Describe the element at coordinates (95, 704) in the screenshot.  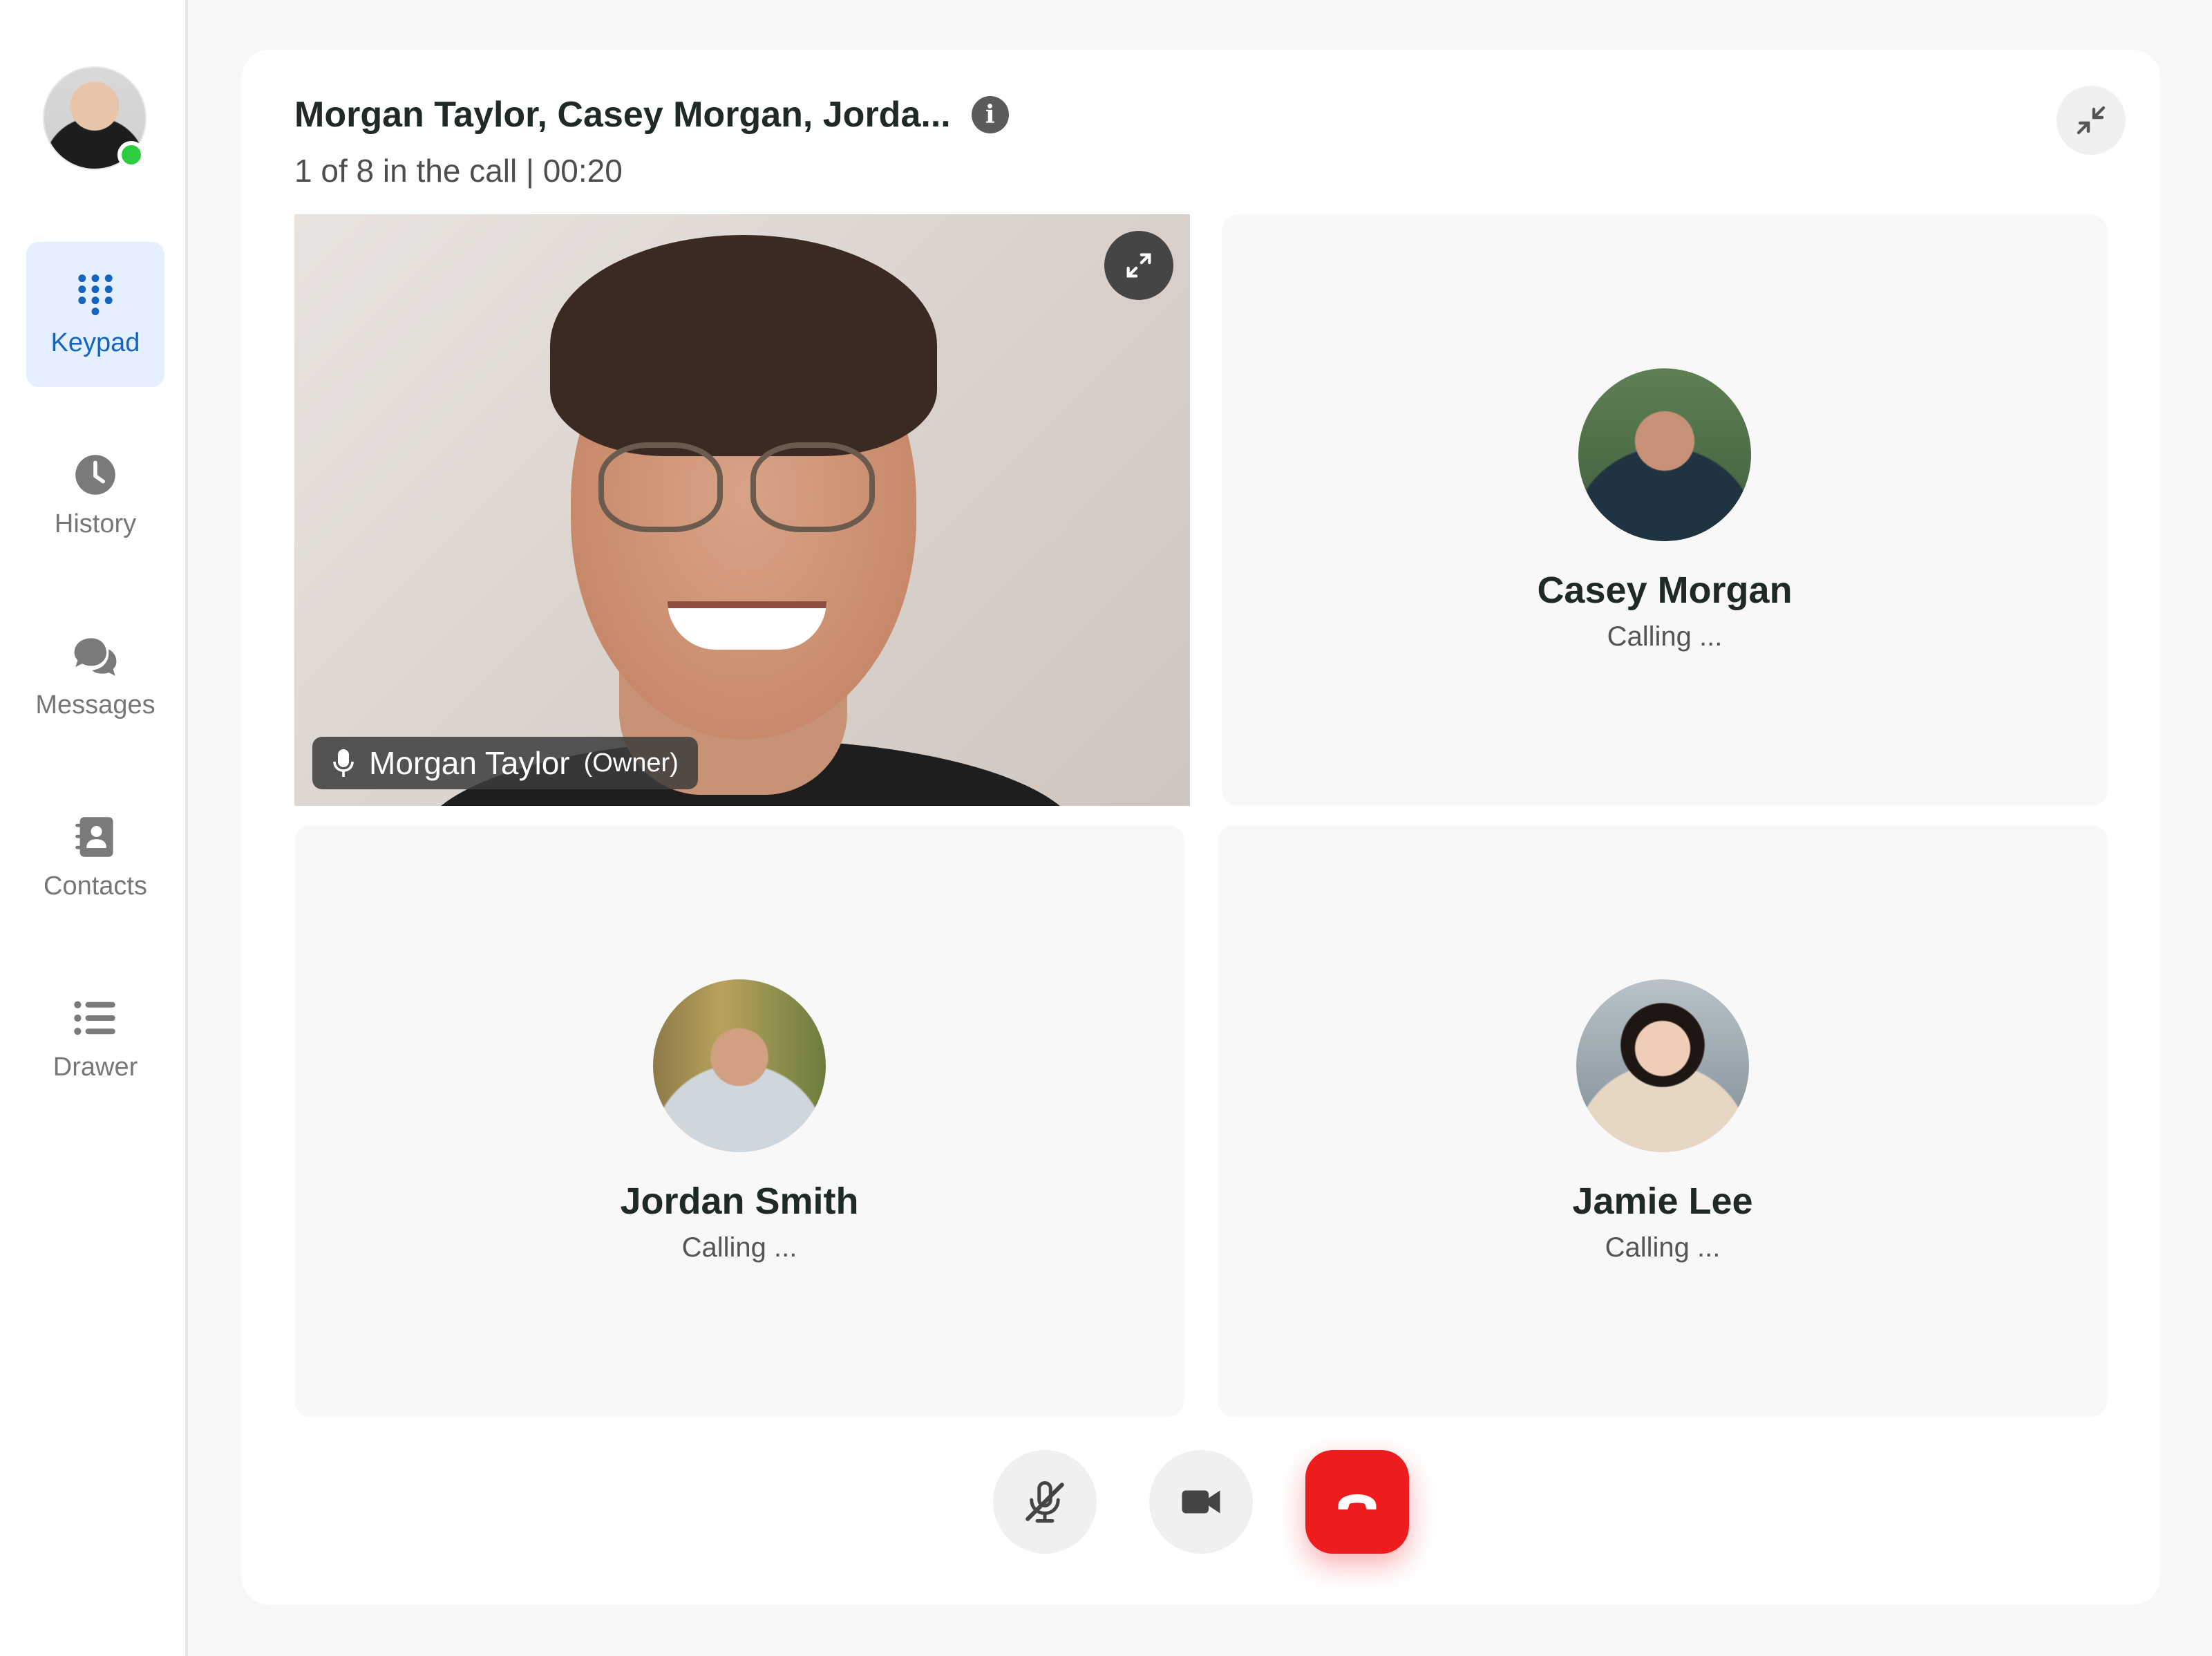
I see `sidebar-item-label: Messages` at that location.